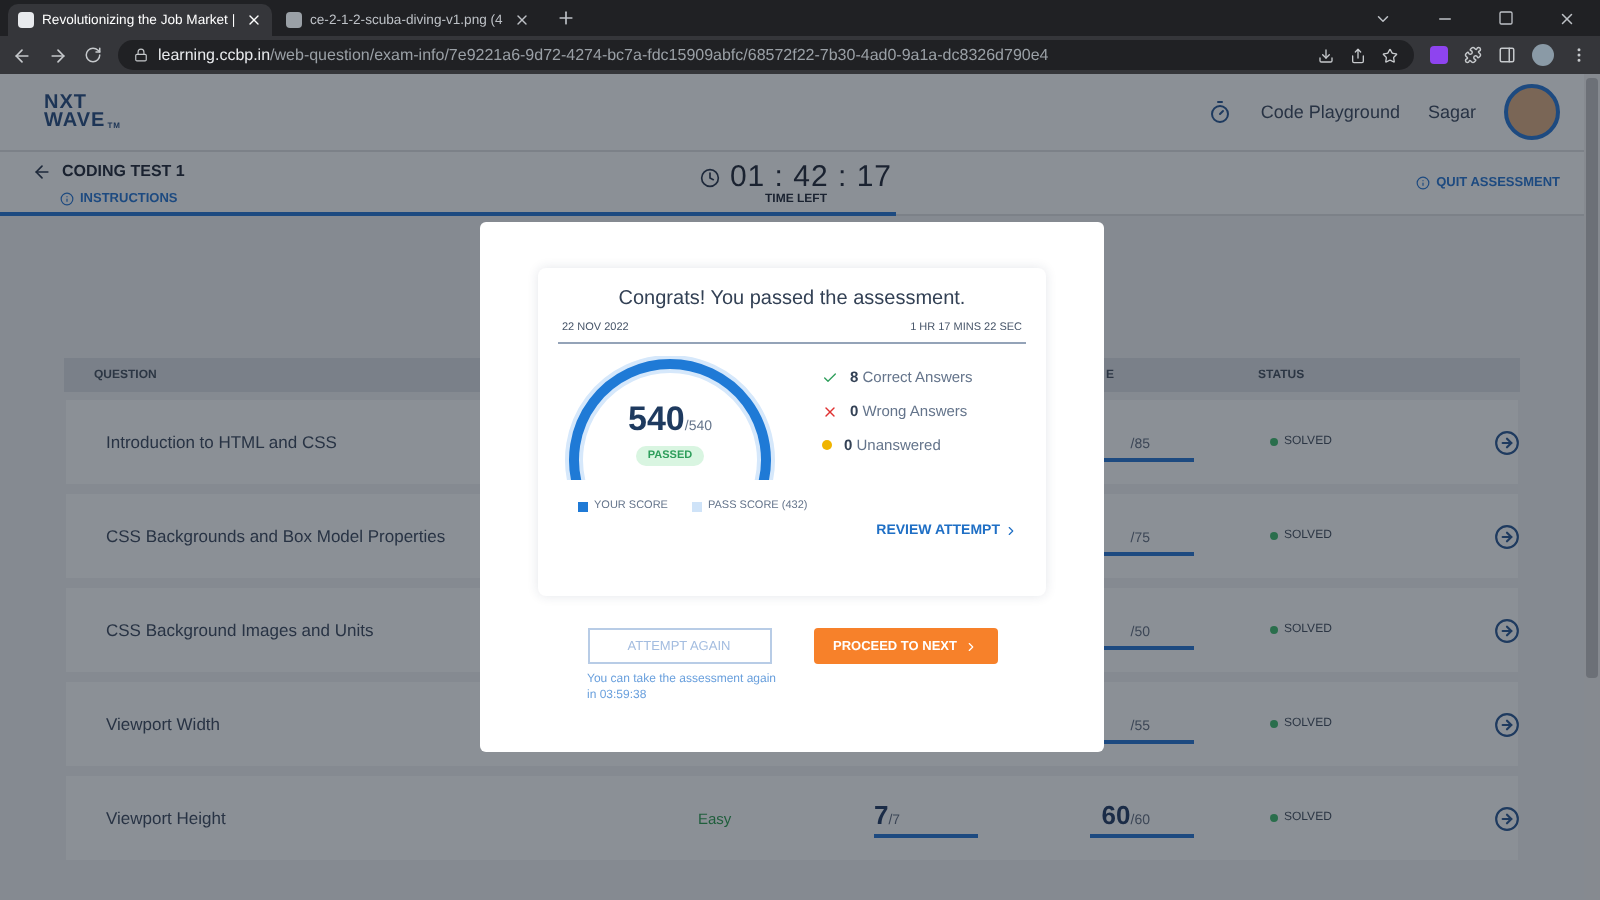 The width and height of the screenshot is (1600, 900). Describe the element at coordinates (222, 442) in the screenshot. I see `question-title: Introduction to HTML and CSS` at that location.